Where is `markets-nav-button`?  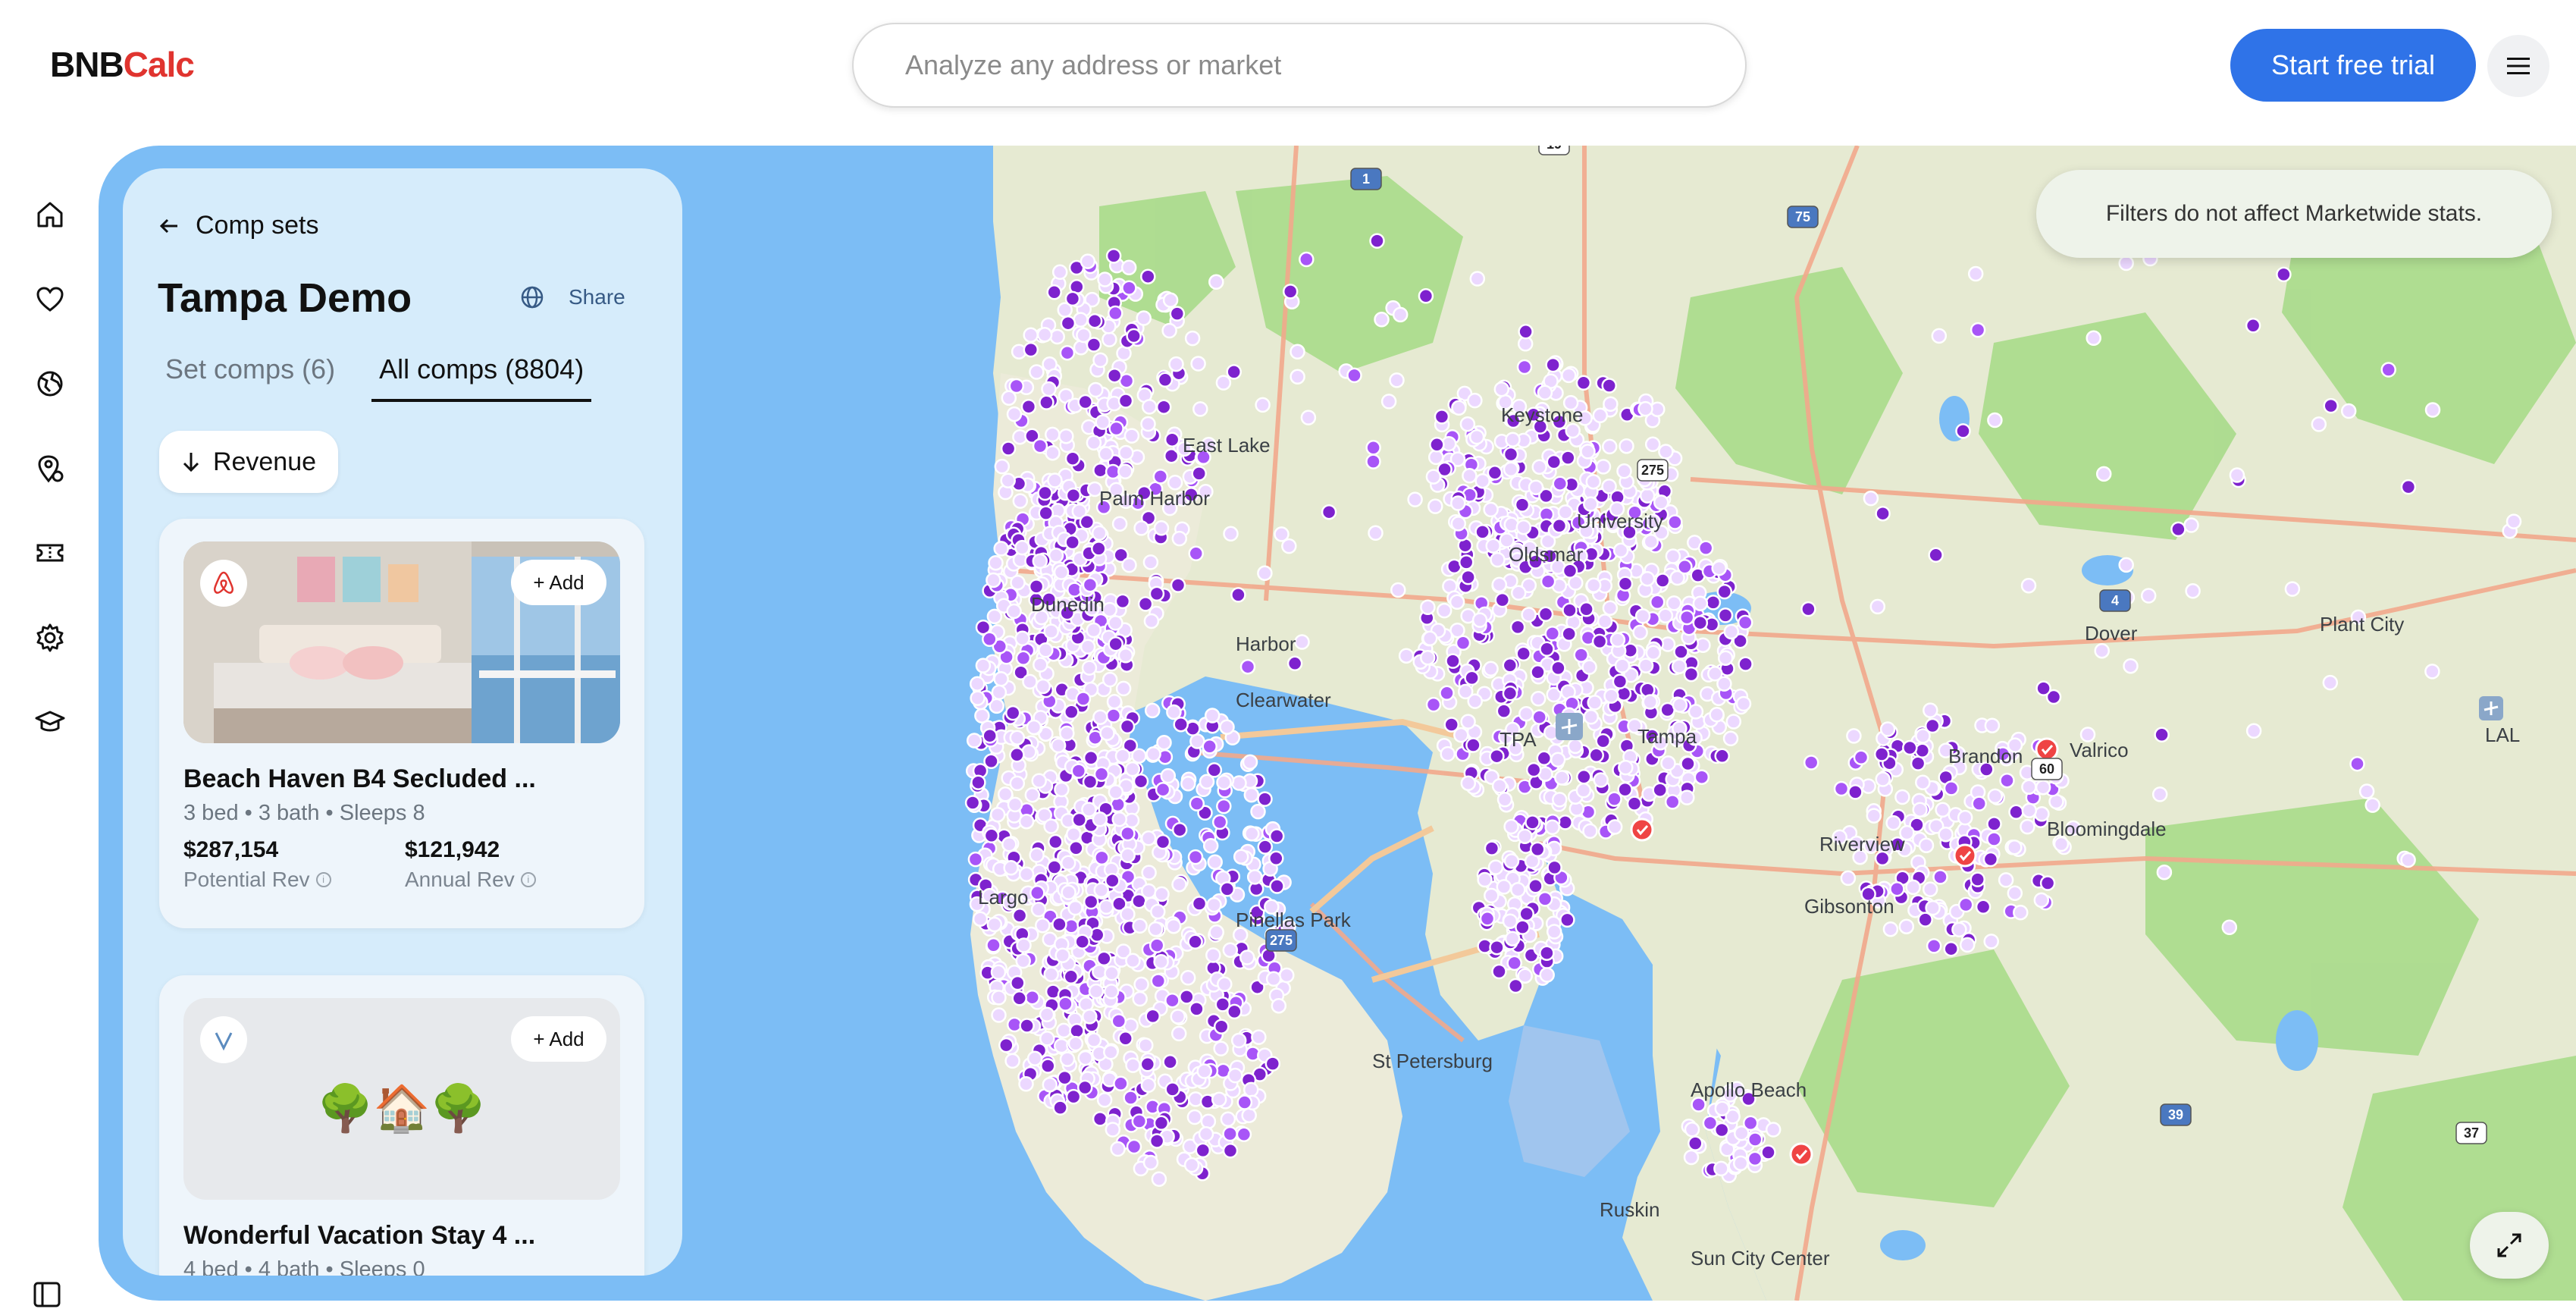 markets-nav-button is located at coordinates (50, 383).